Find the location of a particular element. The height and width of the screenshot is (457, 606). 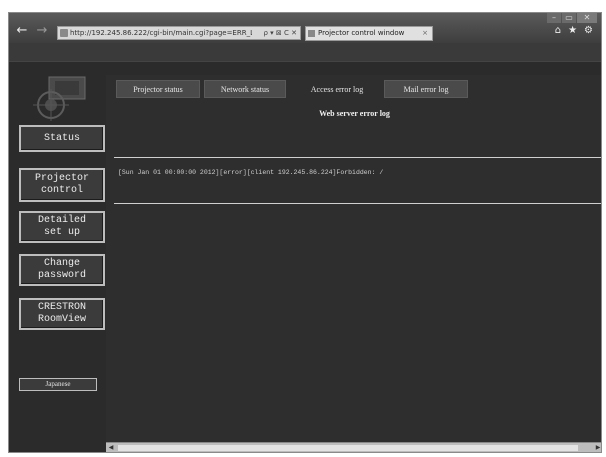

horizontal-scrollbar: ◀ ▶ is located at coordinates (353, 447).